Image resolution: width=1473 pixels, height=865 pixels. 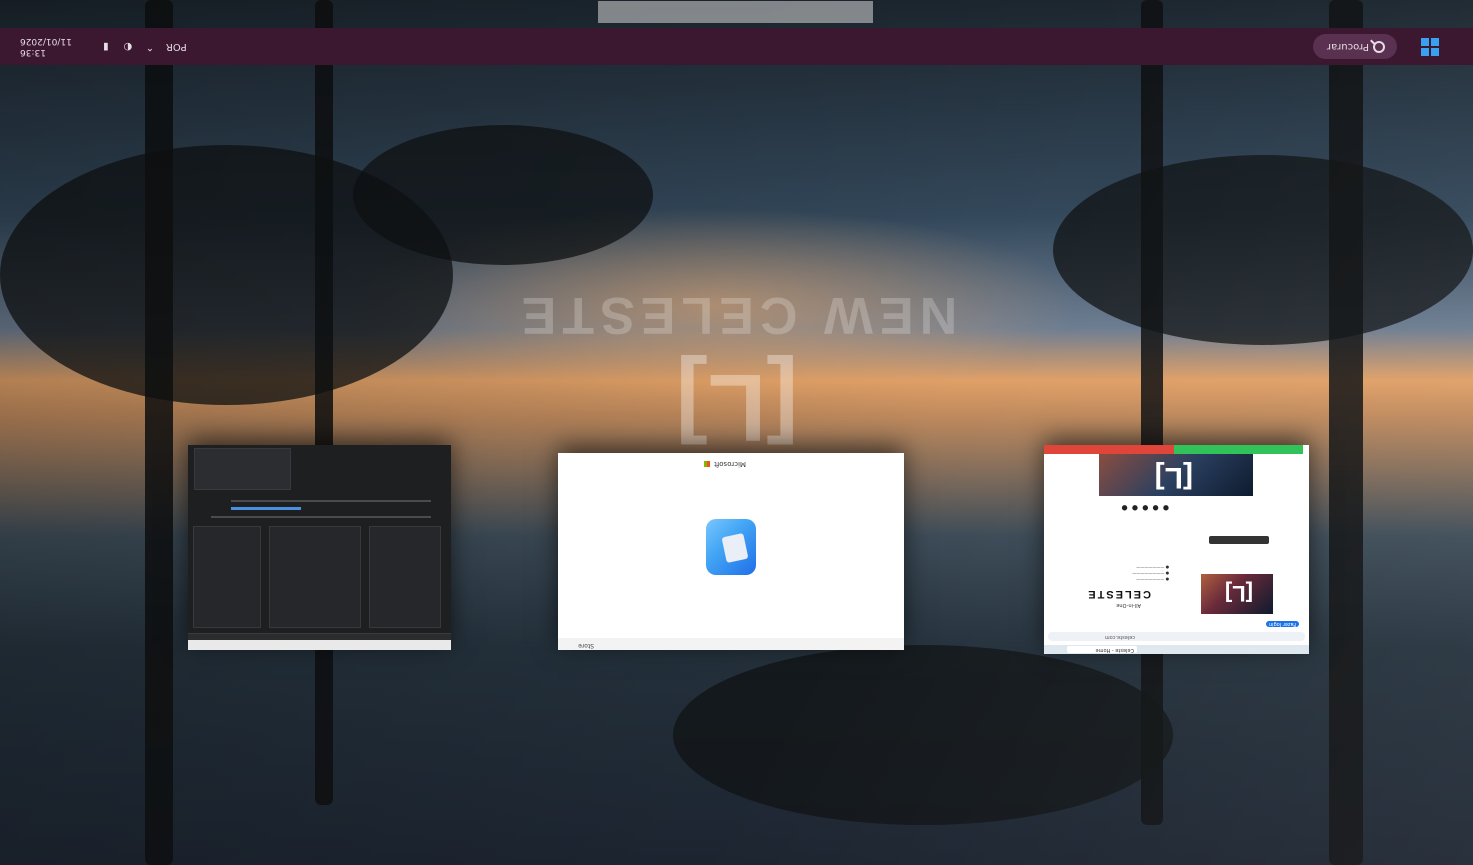 What do you see at coordinates (1239, 540) in the screenshot?
I see `browser-desk-image` at bounding box center [1239, 540].